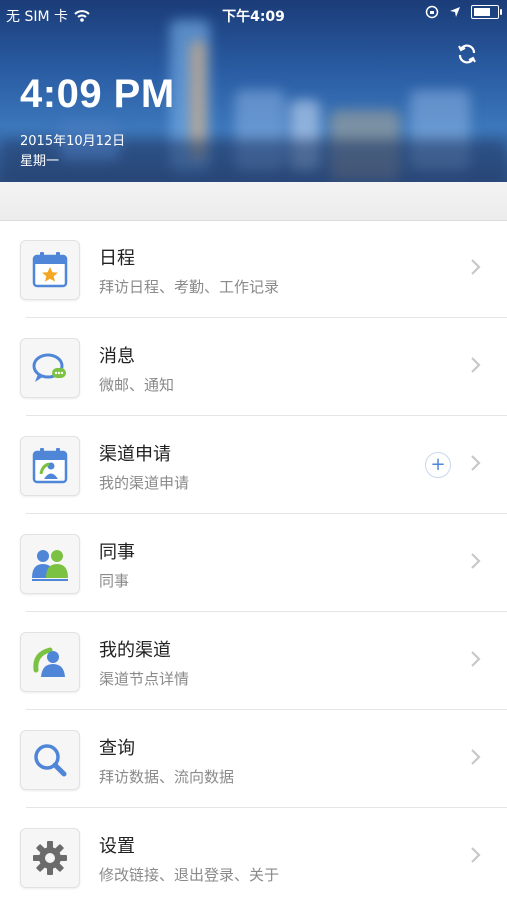 This screenshot has height=905, width=507. Describe the element at coordinates (253, 14) in the screenshot. I see `status-bar: 无 SIM 卡 下午4:09` at that location.